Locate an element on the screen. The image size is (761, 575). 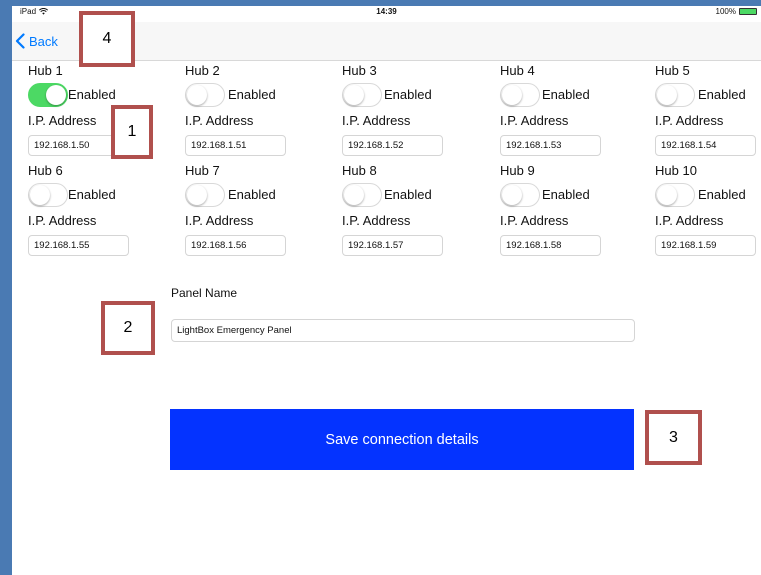
hub-title: Hub 8 is located at coordinates (359, 170).